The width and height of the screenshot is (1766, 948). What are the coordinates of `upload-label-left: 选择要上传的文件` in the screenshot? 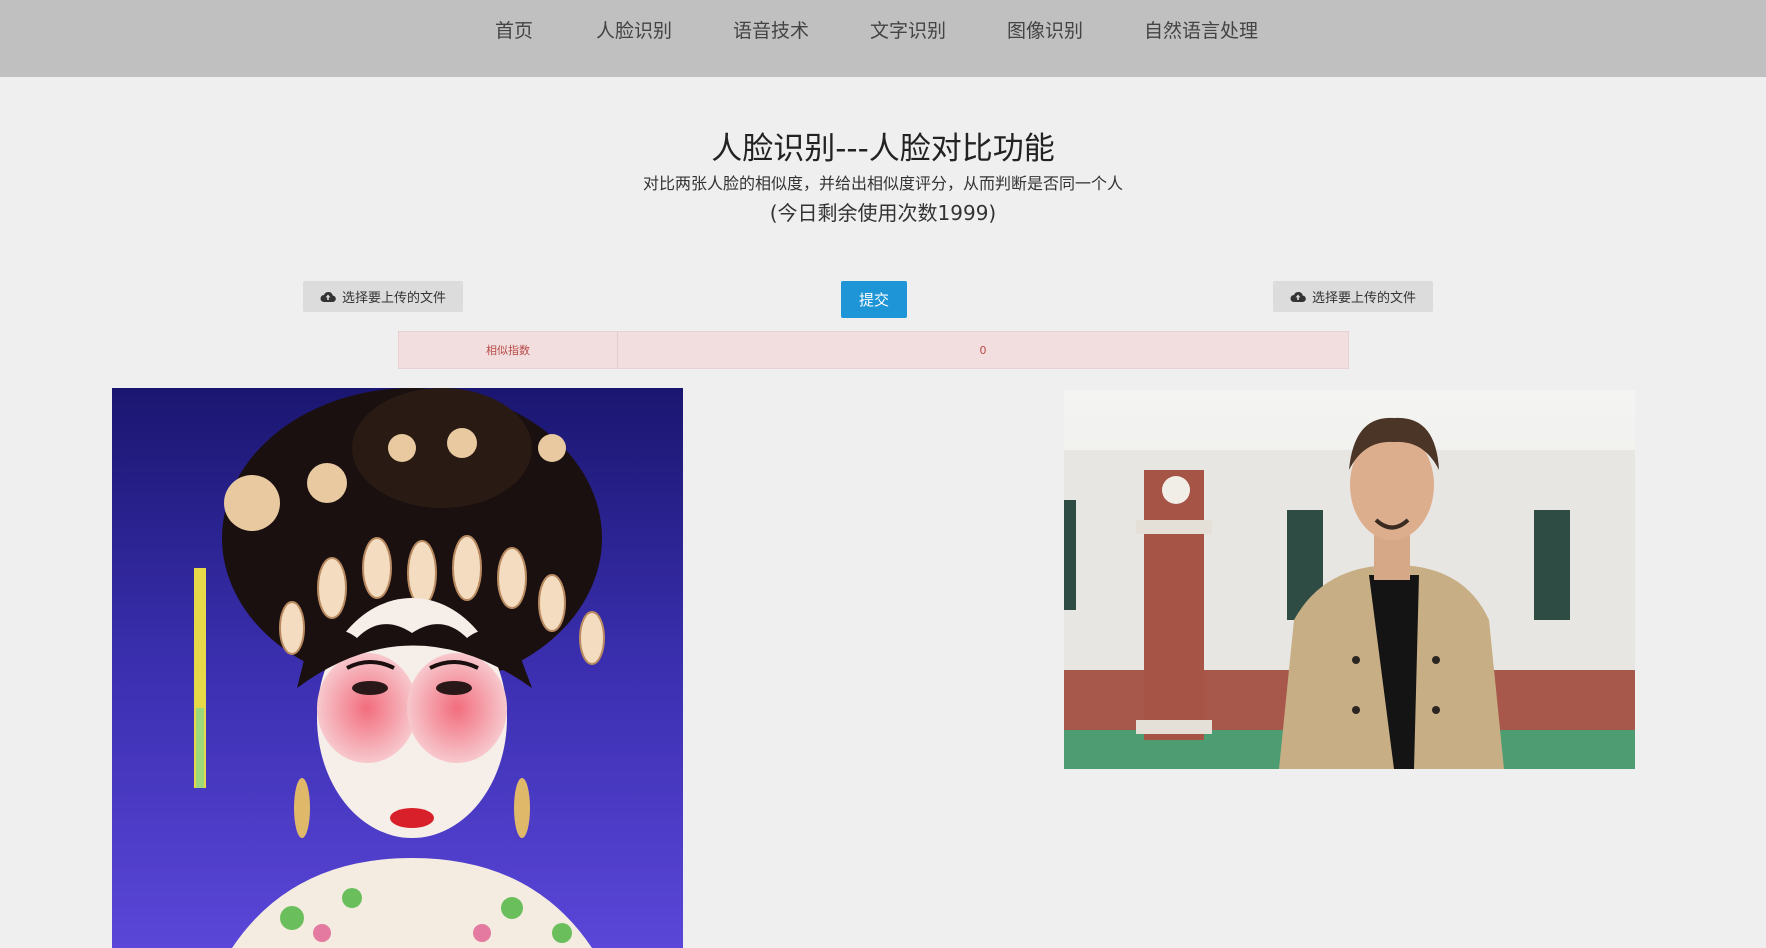 It's located at (393, 298).